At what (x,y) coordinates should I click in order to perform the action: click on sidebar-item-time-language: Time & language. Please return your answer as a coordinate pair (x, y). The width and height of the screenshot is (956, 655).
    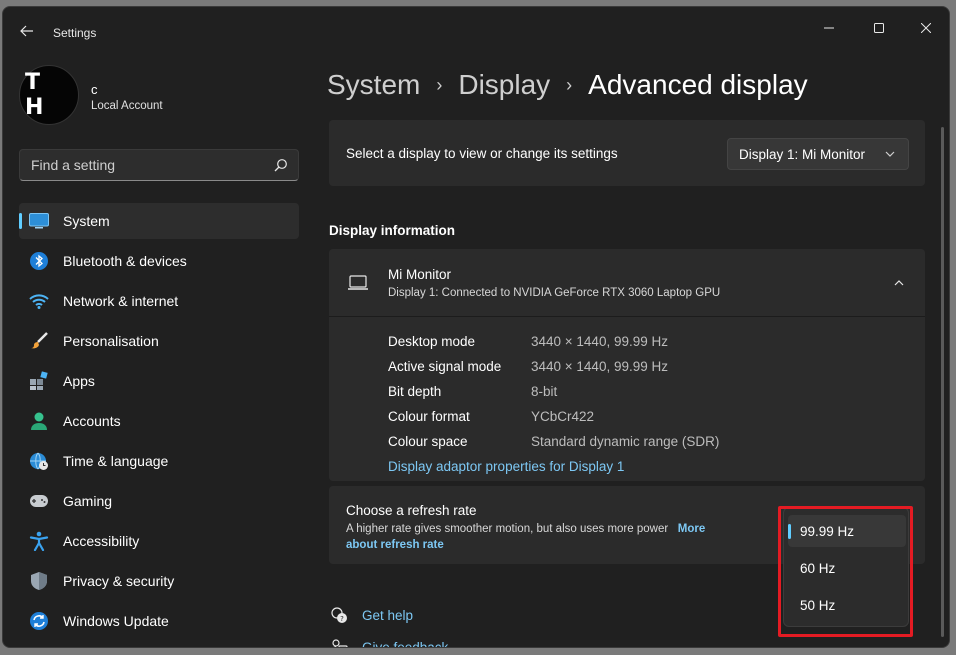
    Looking at the image, I should click on (159, 461).